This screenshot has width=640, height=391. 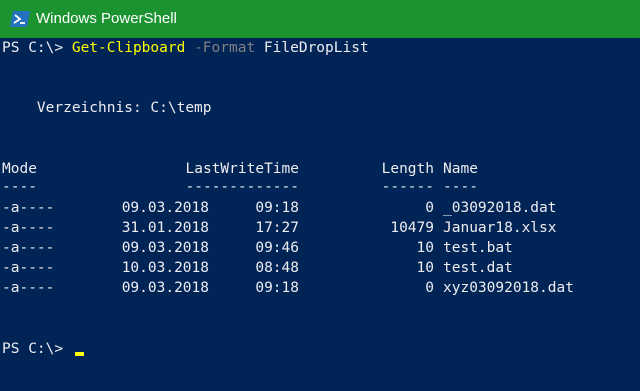 What do you see at coordinates (242, 169) in the screenshot?
I see `header-lastwritetime: LastWriteTime` at bounding box center [242, 169].